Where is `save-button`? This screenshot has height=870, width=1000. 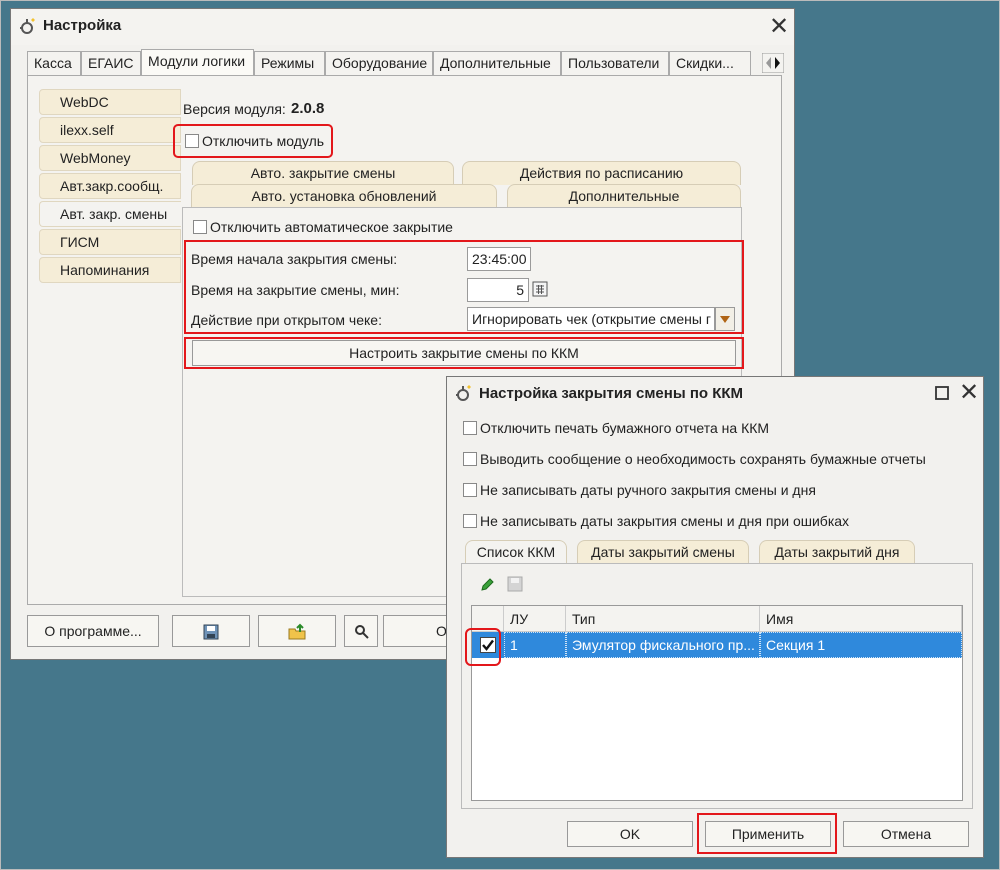 save-button is located at coordinates (211, 631).